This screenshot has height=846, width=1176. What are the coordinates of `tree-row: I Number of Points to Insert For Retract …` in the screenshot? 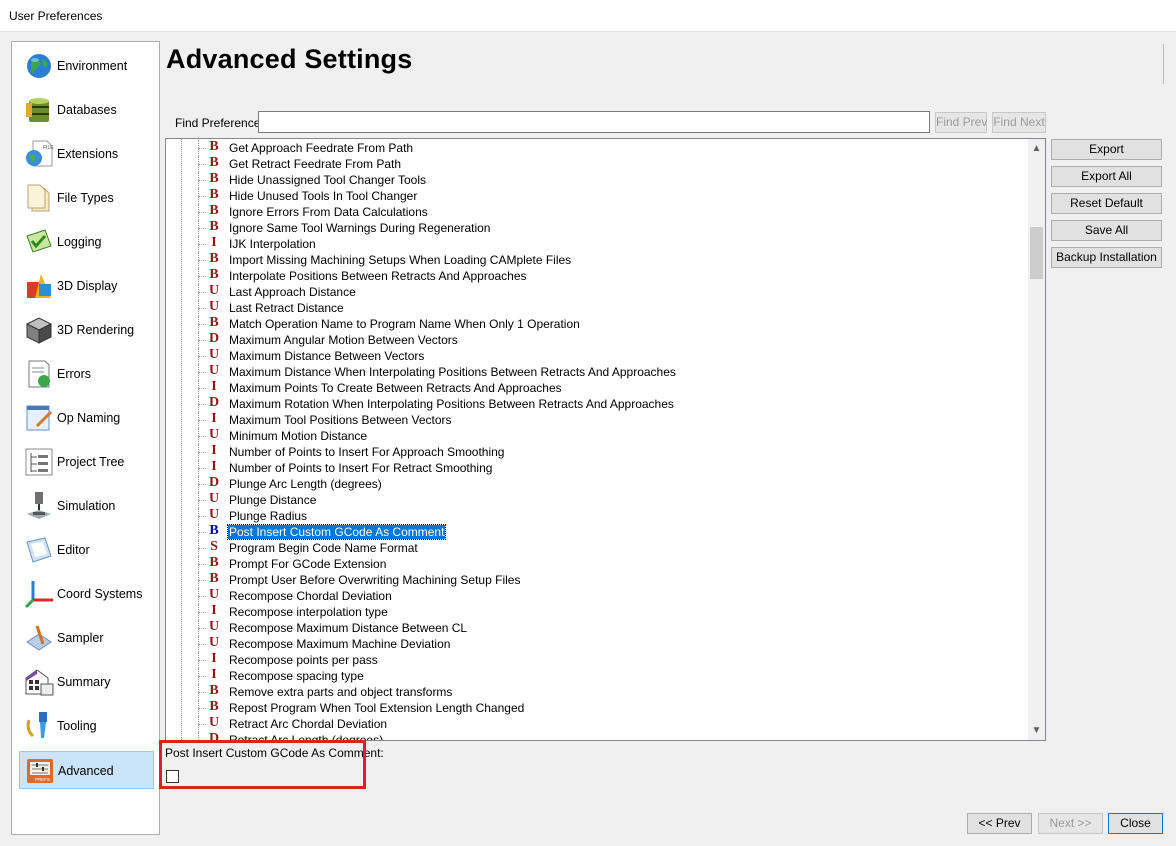 It's located at (597, 467).